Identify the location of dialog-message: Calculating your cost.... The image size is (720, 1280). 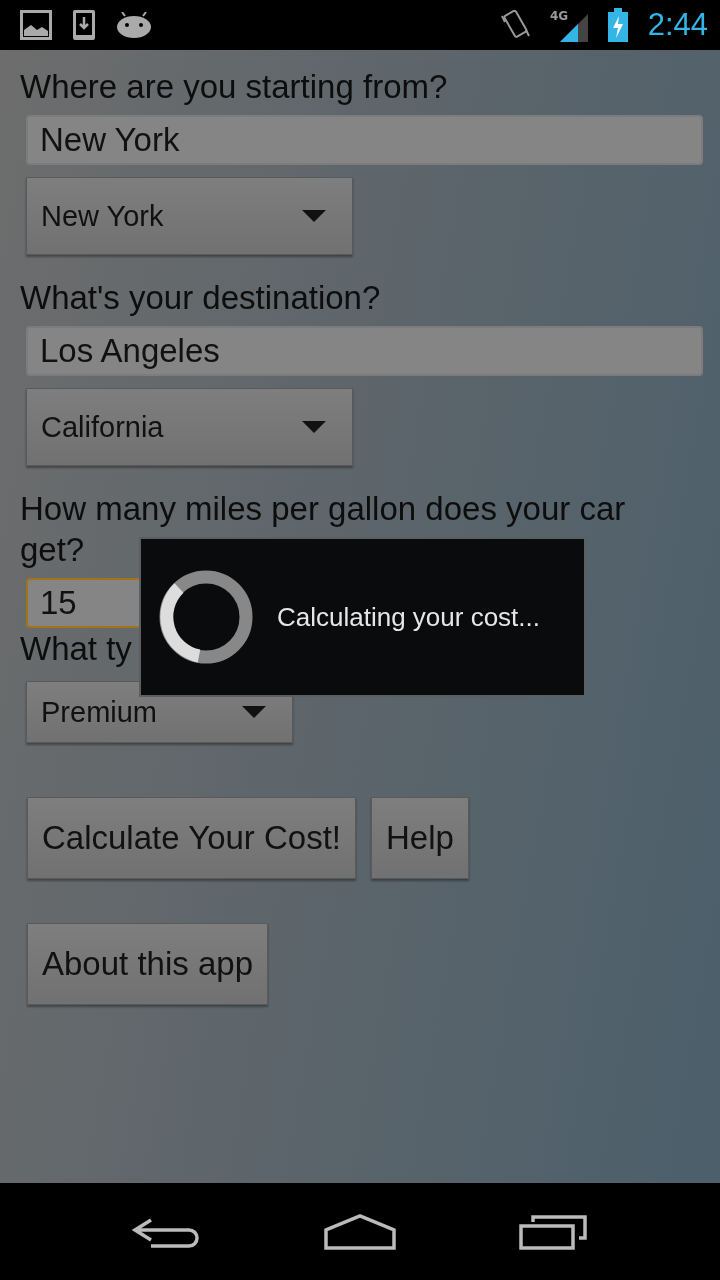
(408, 617).